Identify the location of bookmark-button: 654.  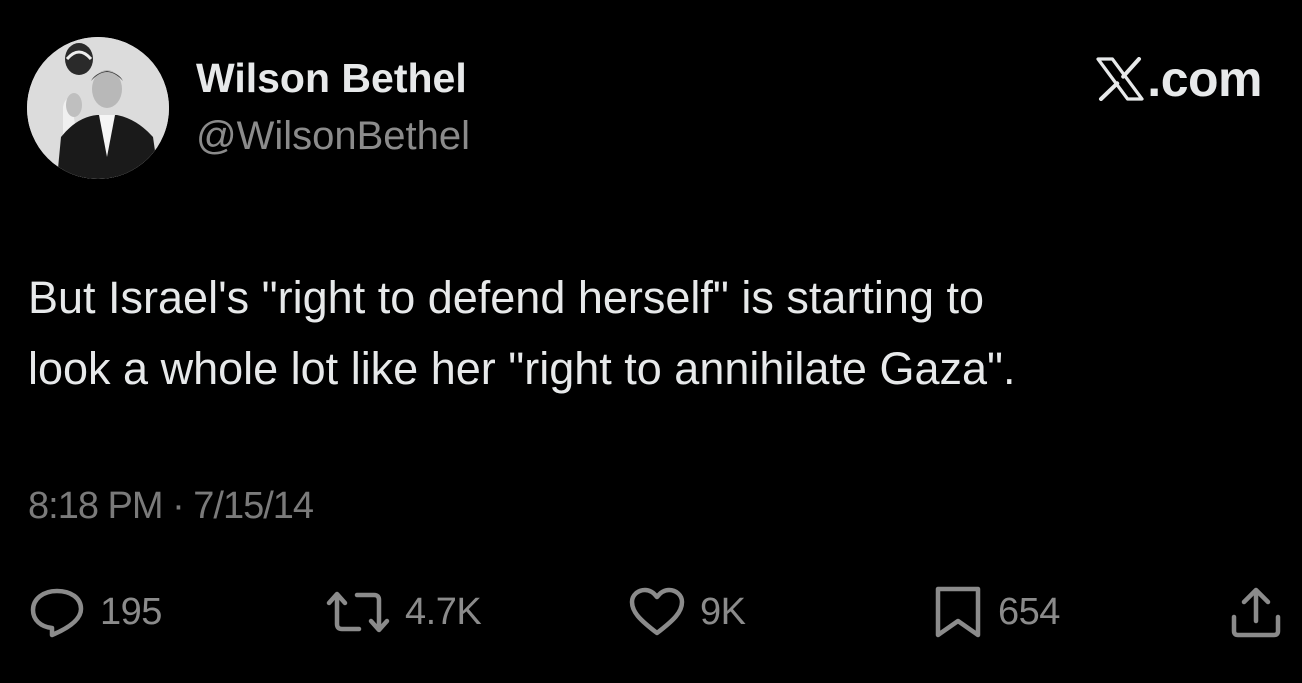
(996, 612).